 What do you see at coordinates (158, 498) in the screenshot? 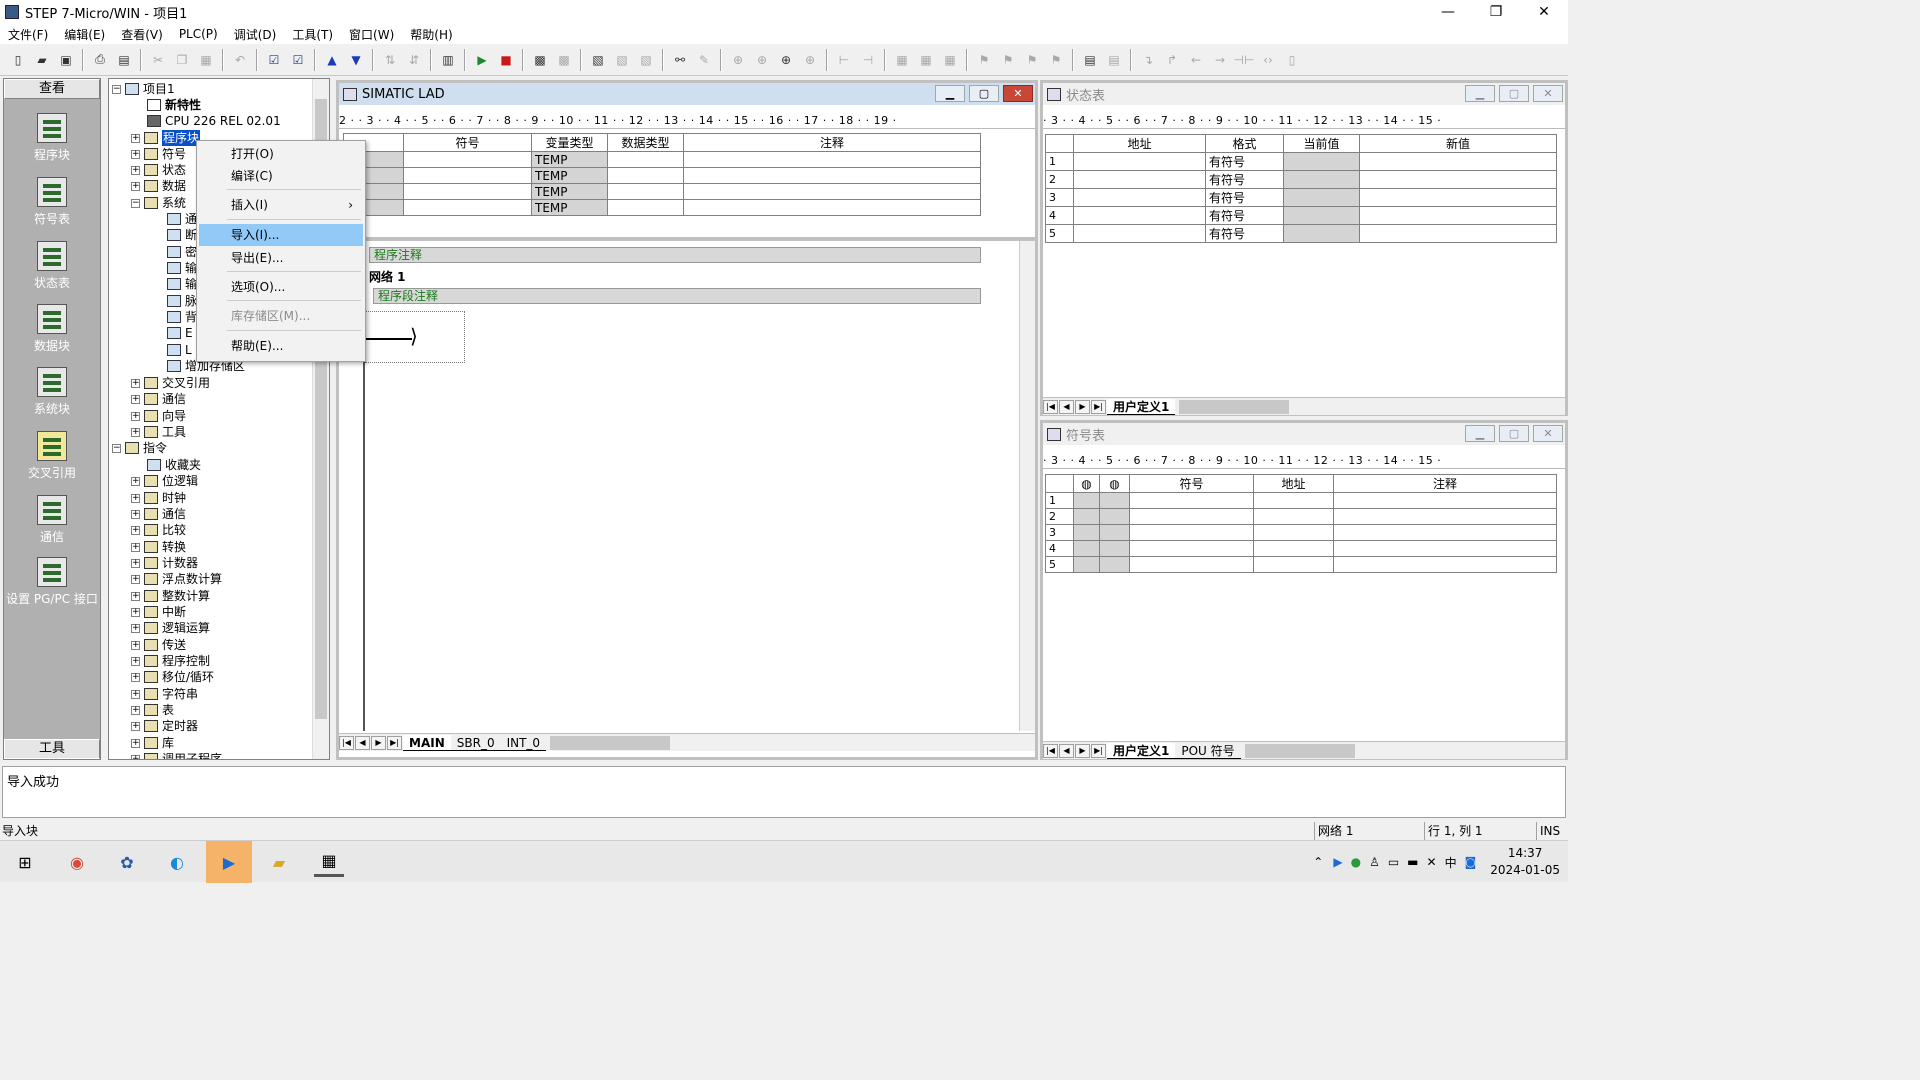
I see `tree-instr-item: + 时钟` at bounding box center [158, 498].